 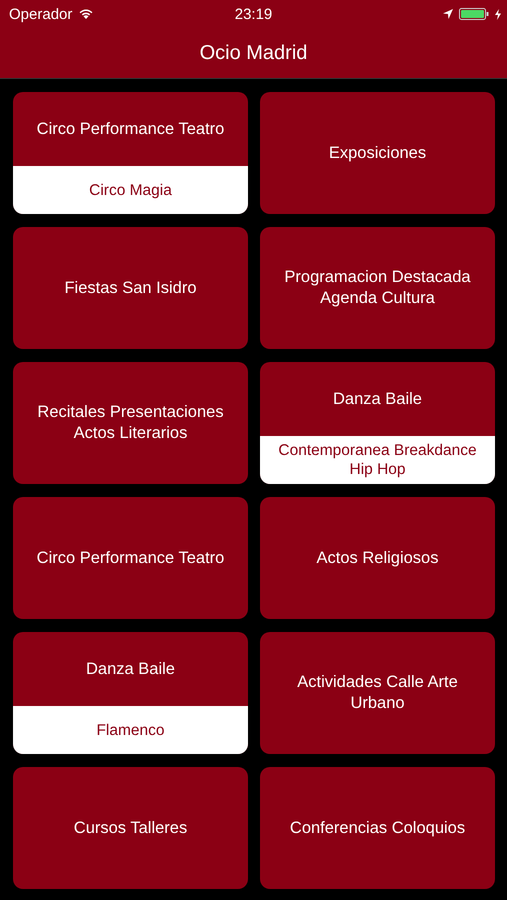 What do you see at coordinates (130, 730) in the screenshot?
I see `tile-subtitle: Flamenco` at bounding box center [130, 730].